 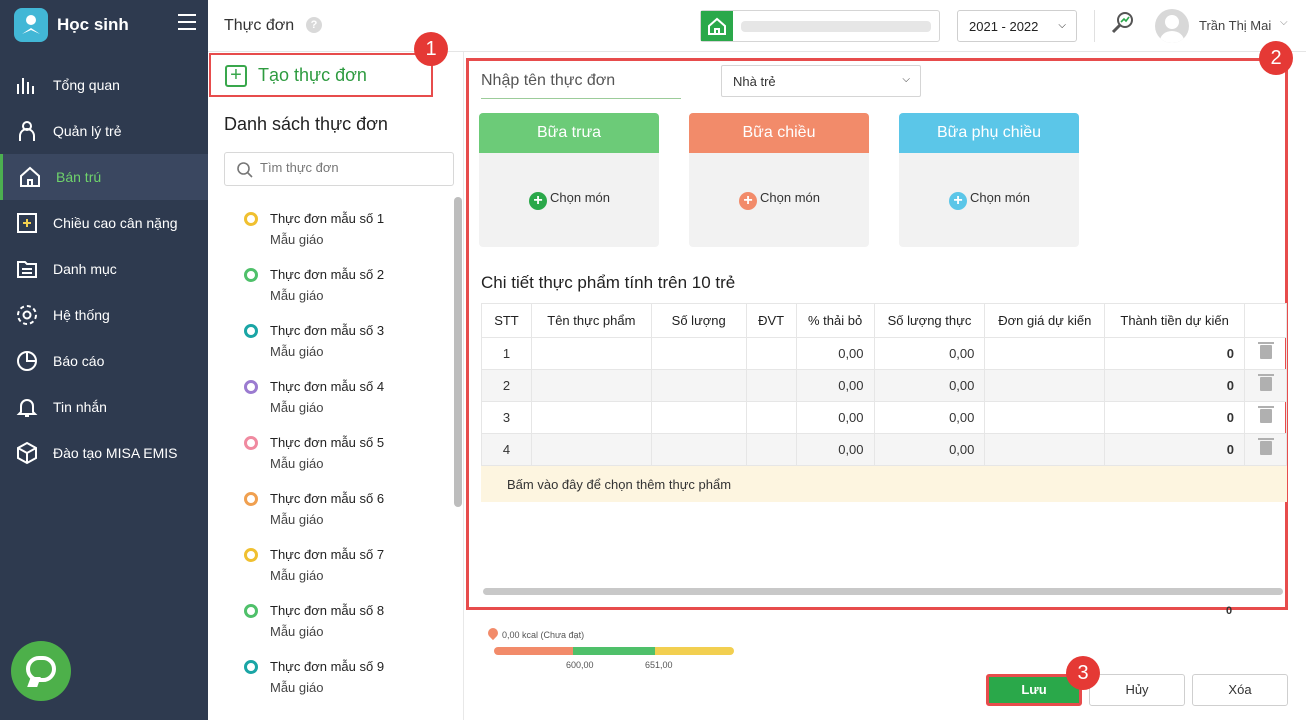 I want to click on hamburger-menu-icon, so click(x=187, y=24).